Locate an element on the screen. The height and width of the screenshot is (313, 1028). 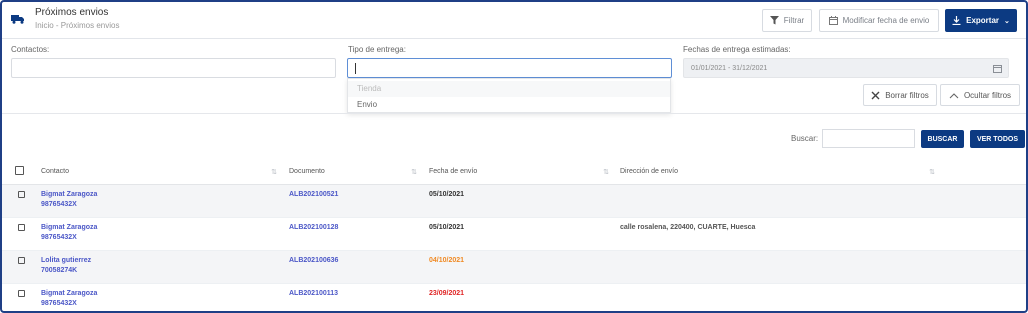
option-tienda: Tienda is located at coordinates (509, 89).